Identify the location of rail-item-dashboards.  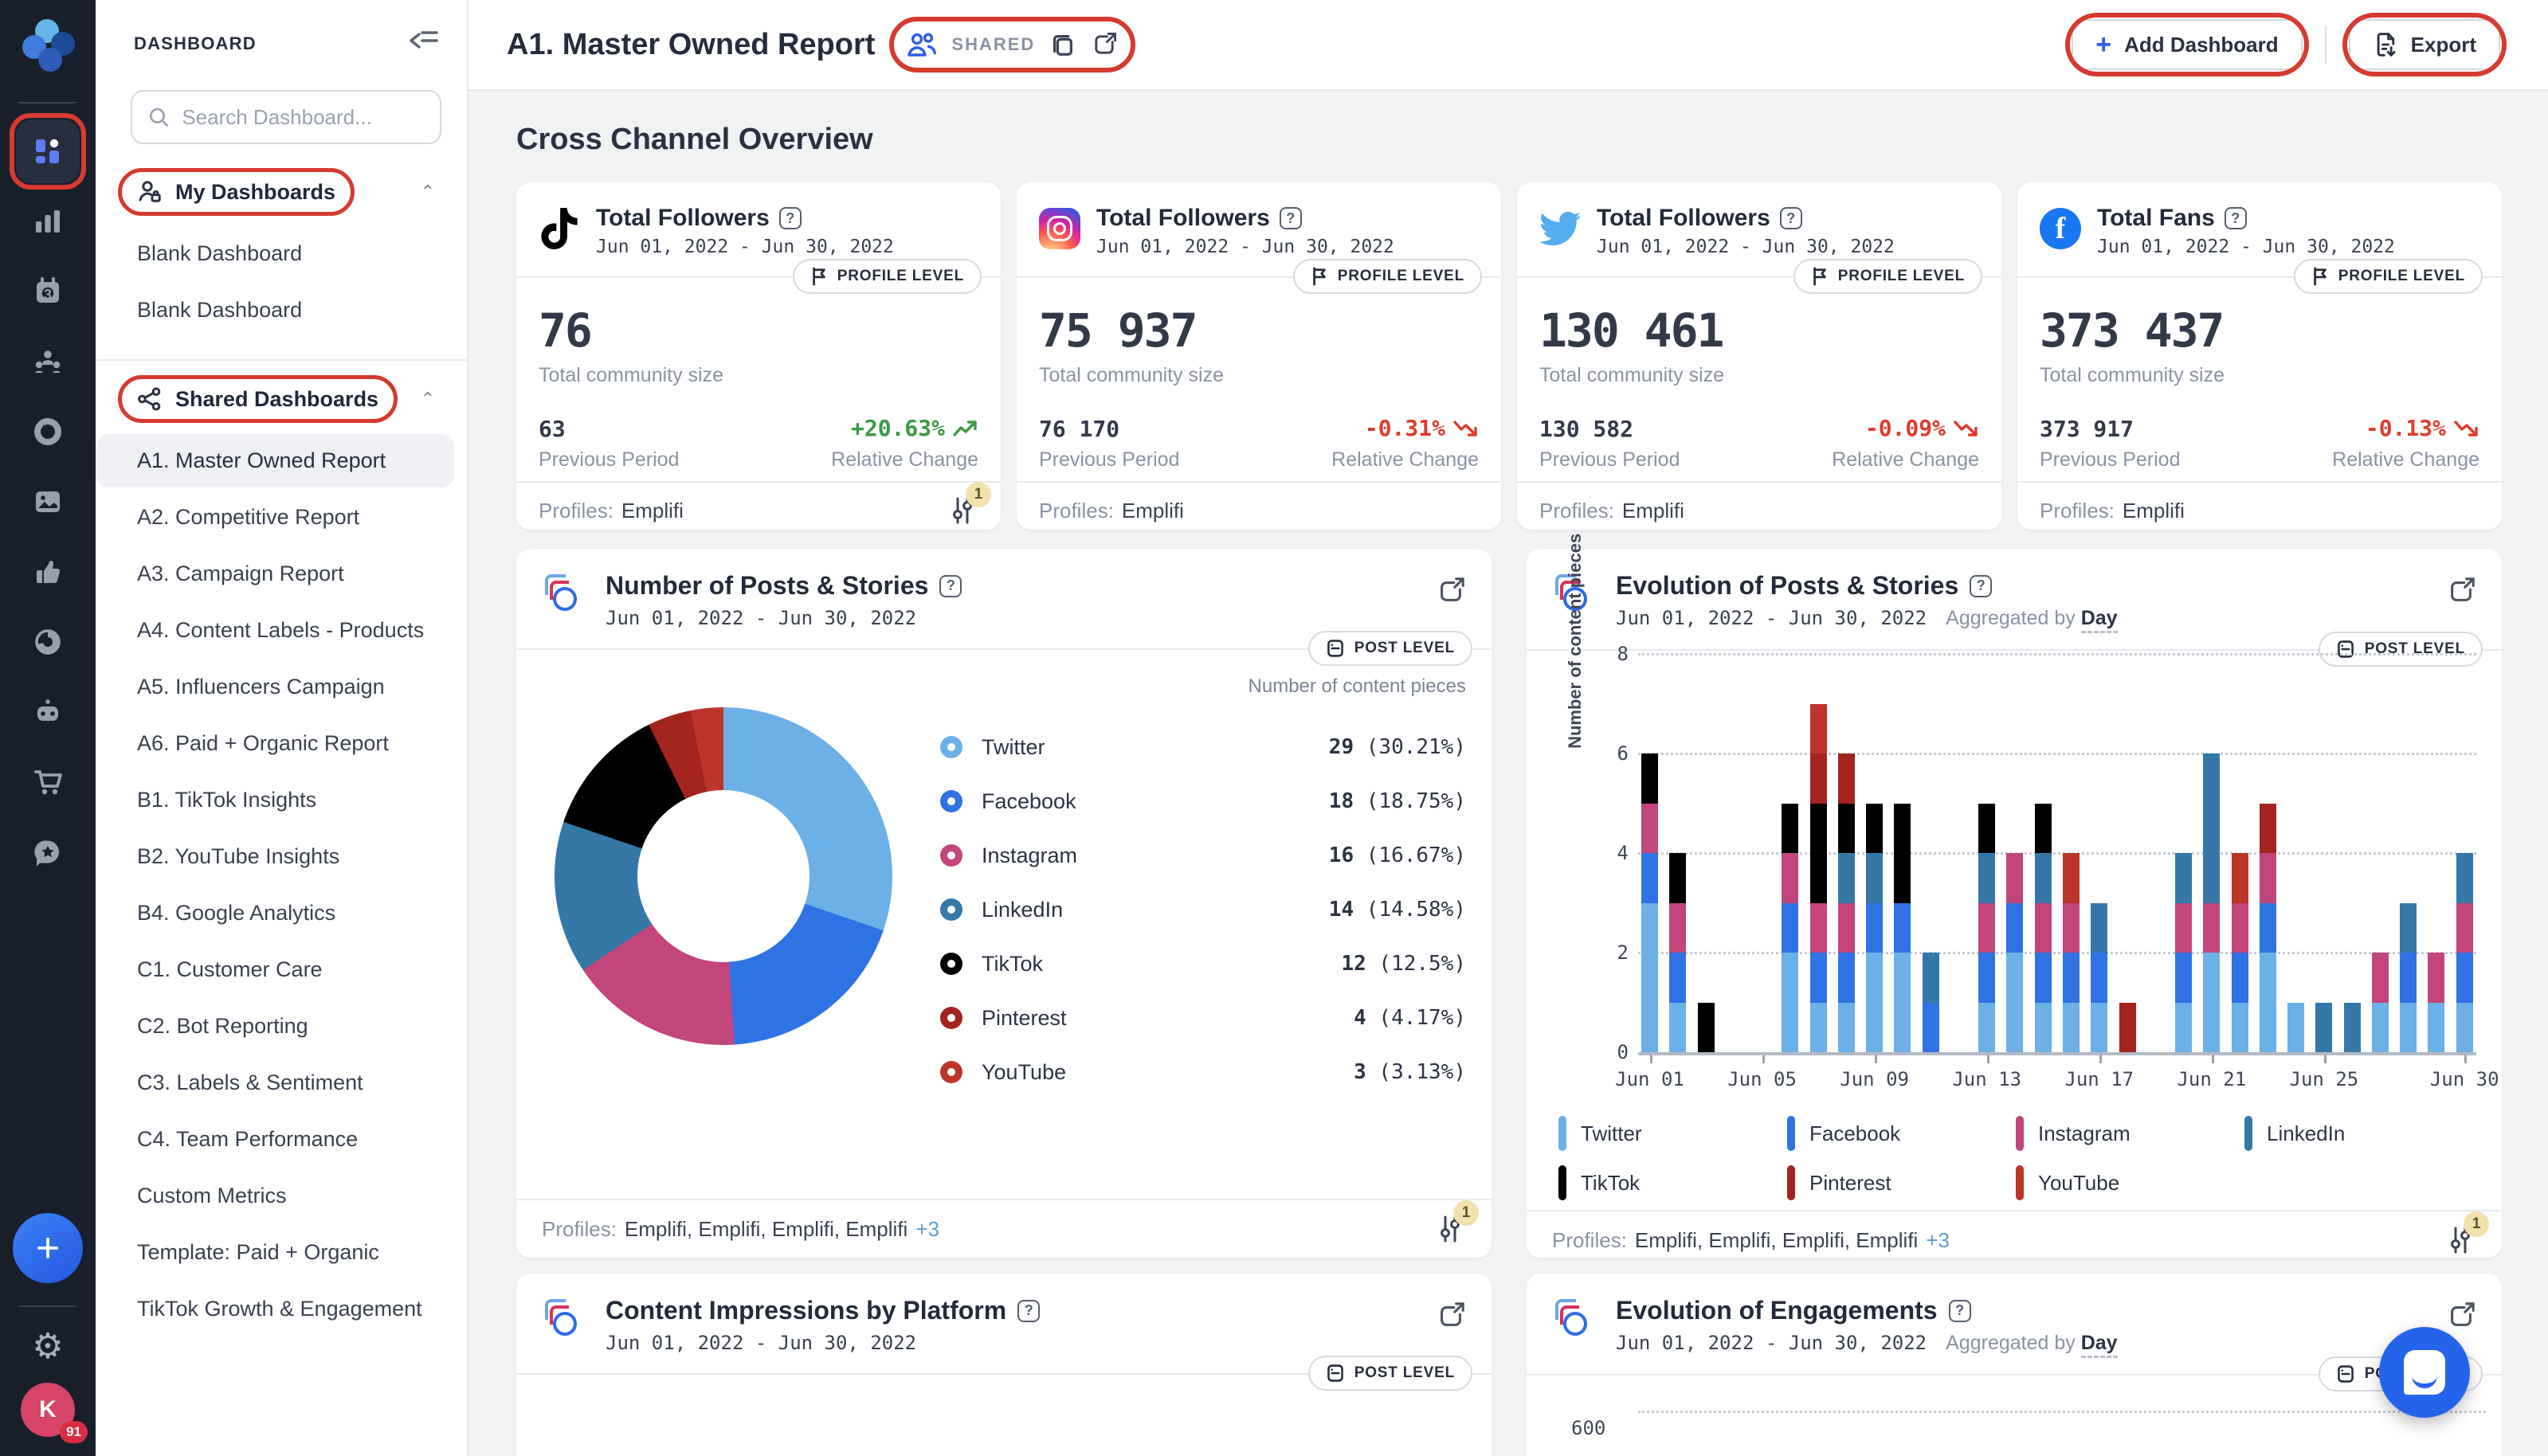
(48, 151).